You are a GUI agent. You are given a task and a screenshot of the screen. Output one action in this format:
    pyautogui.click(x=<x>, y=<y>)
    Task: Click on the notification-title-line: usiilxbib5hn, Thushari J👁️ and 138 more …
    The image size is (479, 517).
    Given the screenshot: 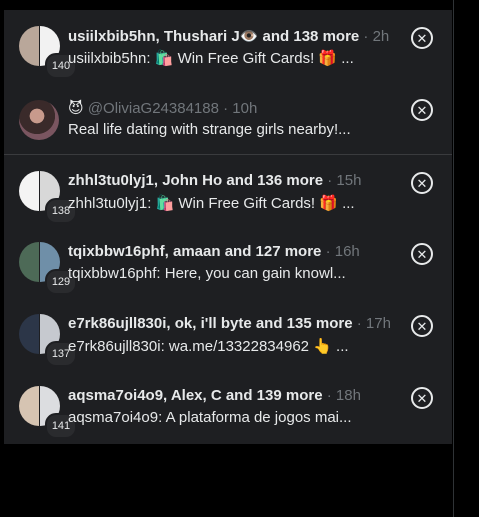 What is the action you would take?
    pyautogui.click(x=233, y=36)
    